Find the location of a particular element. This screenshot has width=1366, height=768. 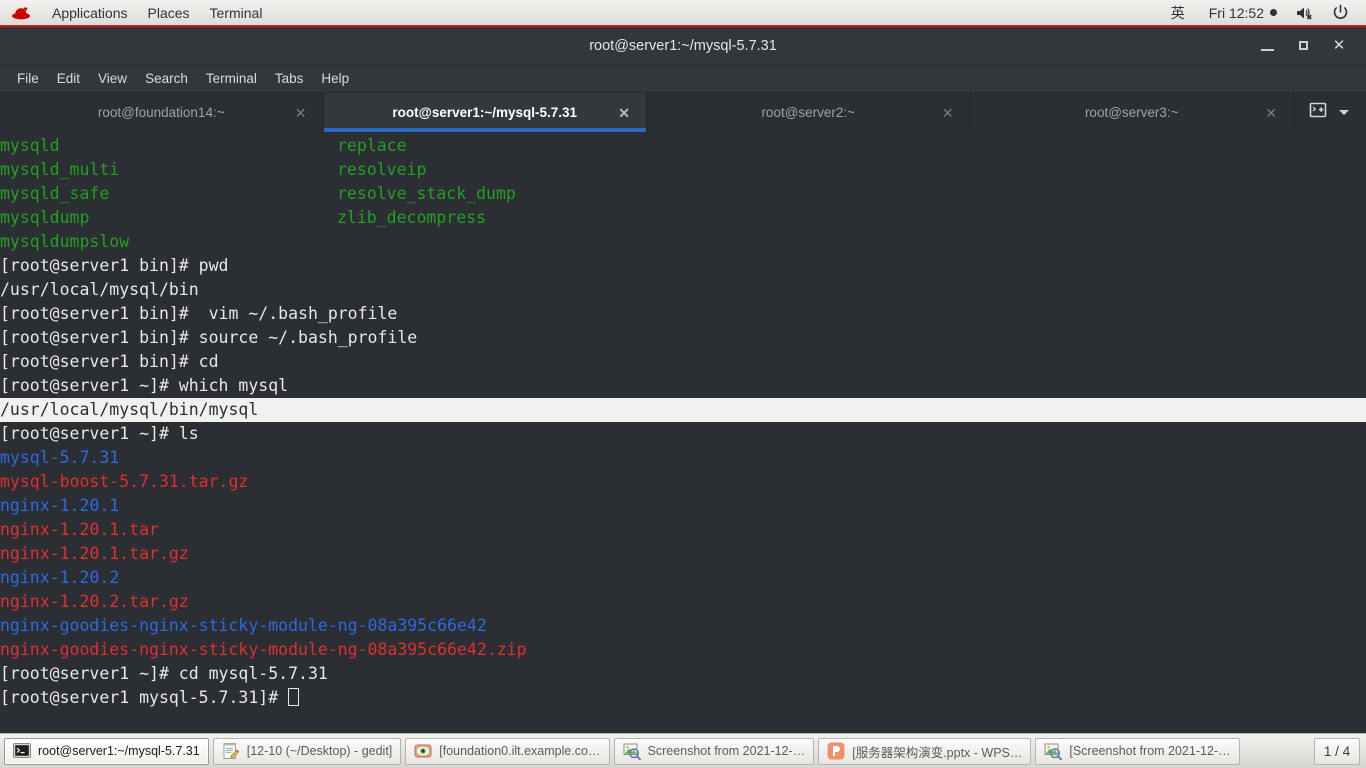

close-icon: ✕ is located at coordinates (1339, 45).